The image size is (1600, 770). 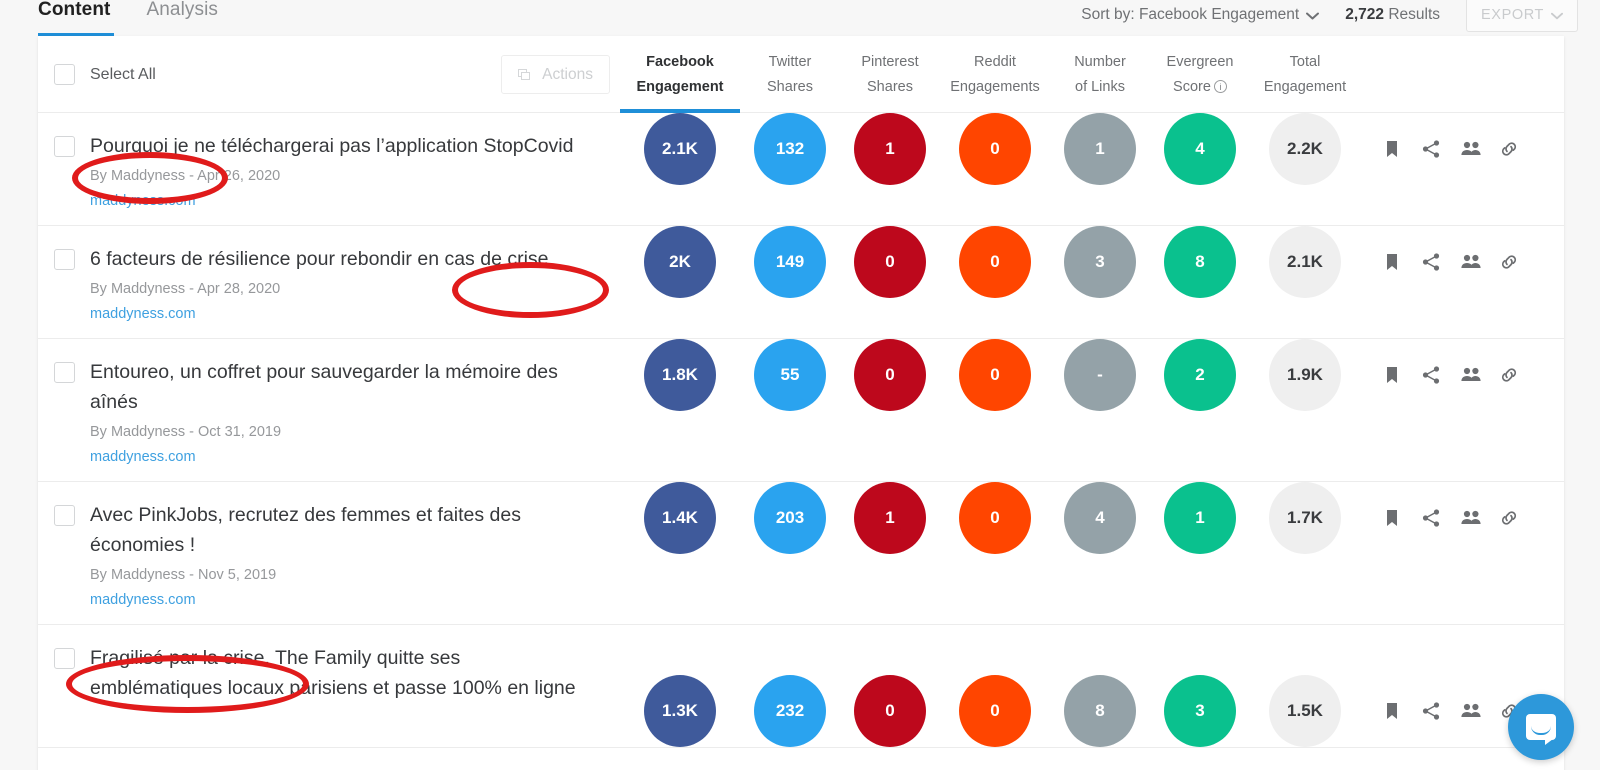 What do you see at coordinates (1541, 727) in the screenshot?
I see `intercom-chat-launcher` at bounding box center [1541, 727].